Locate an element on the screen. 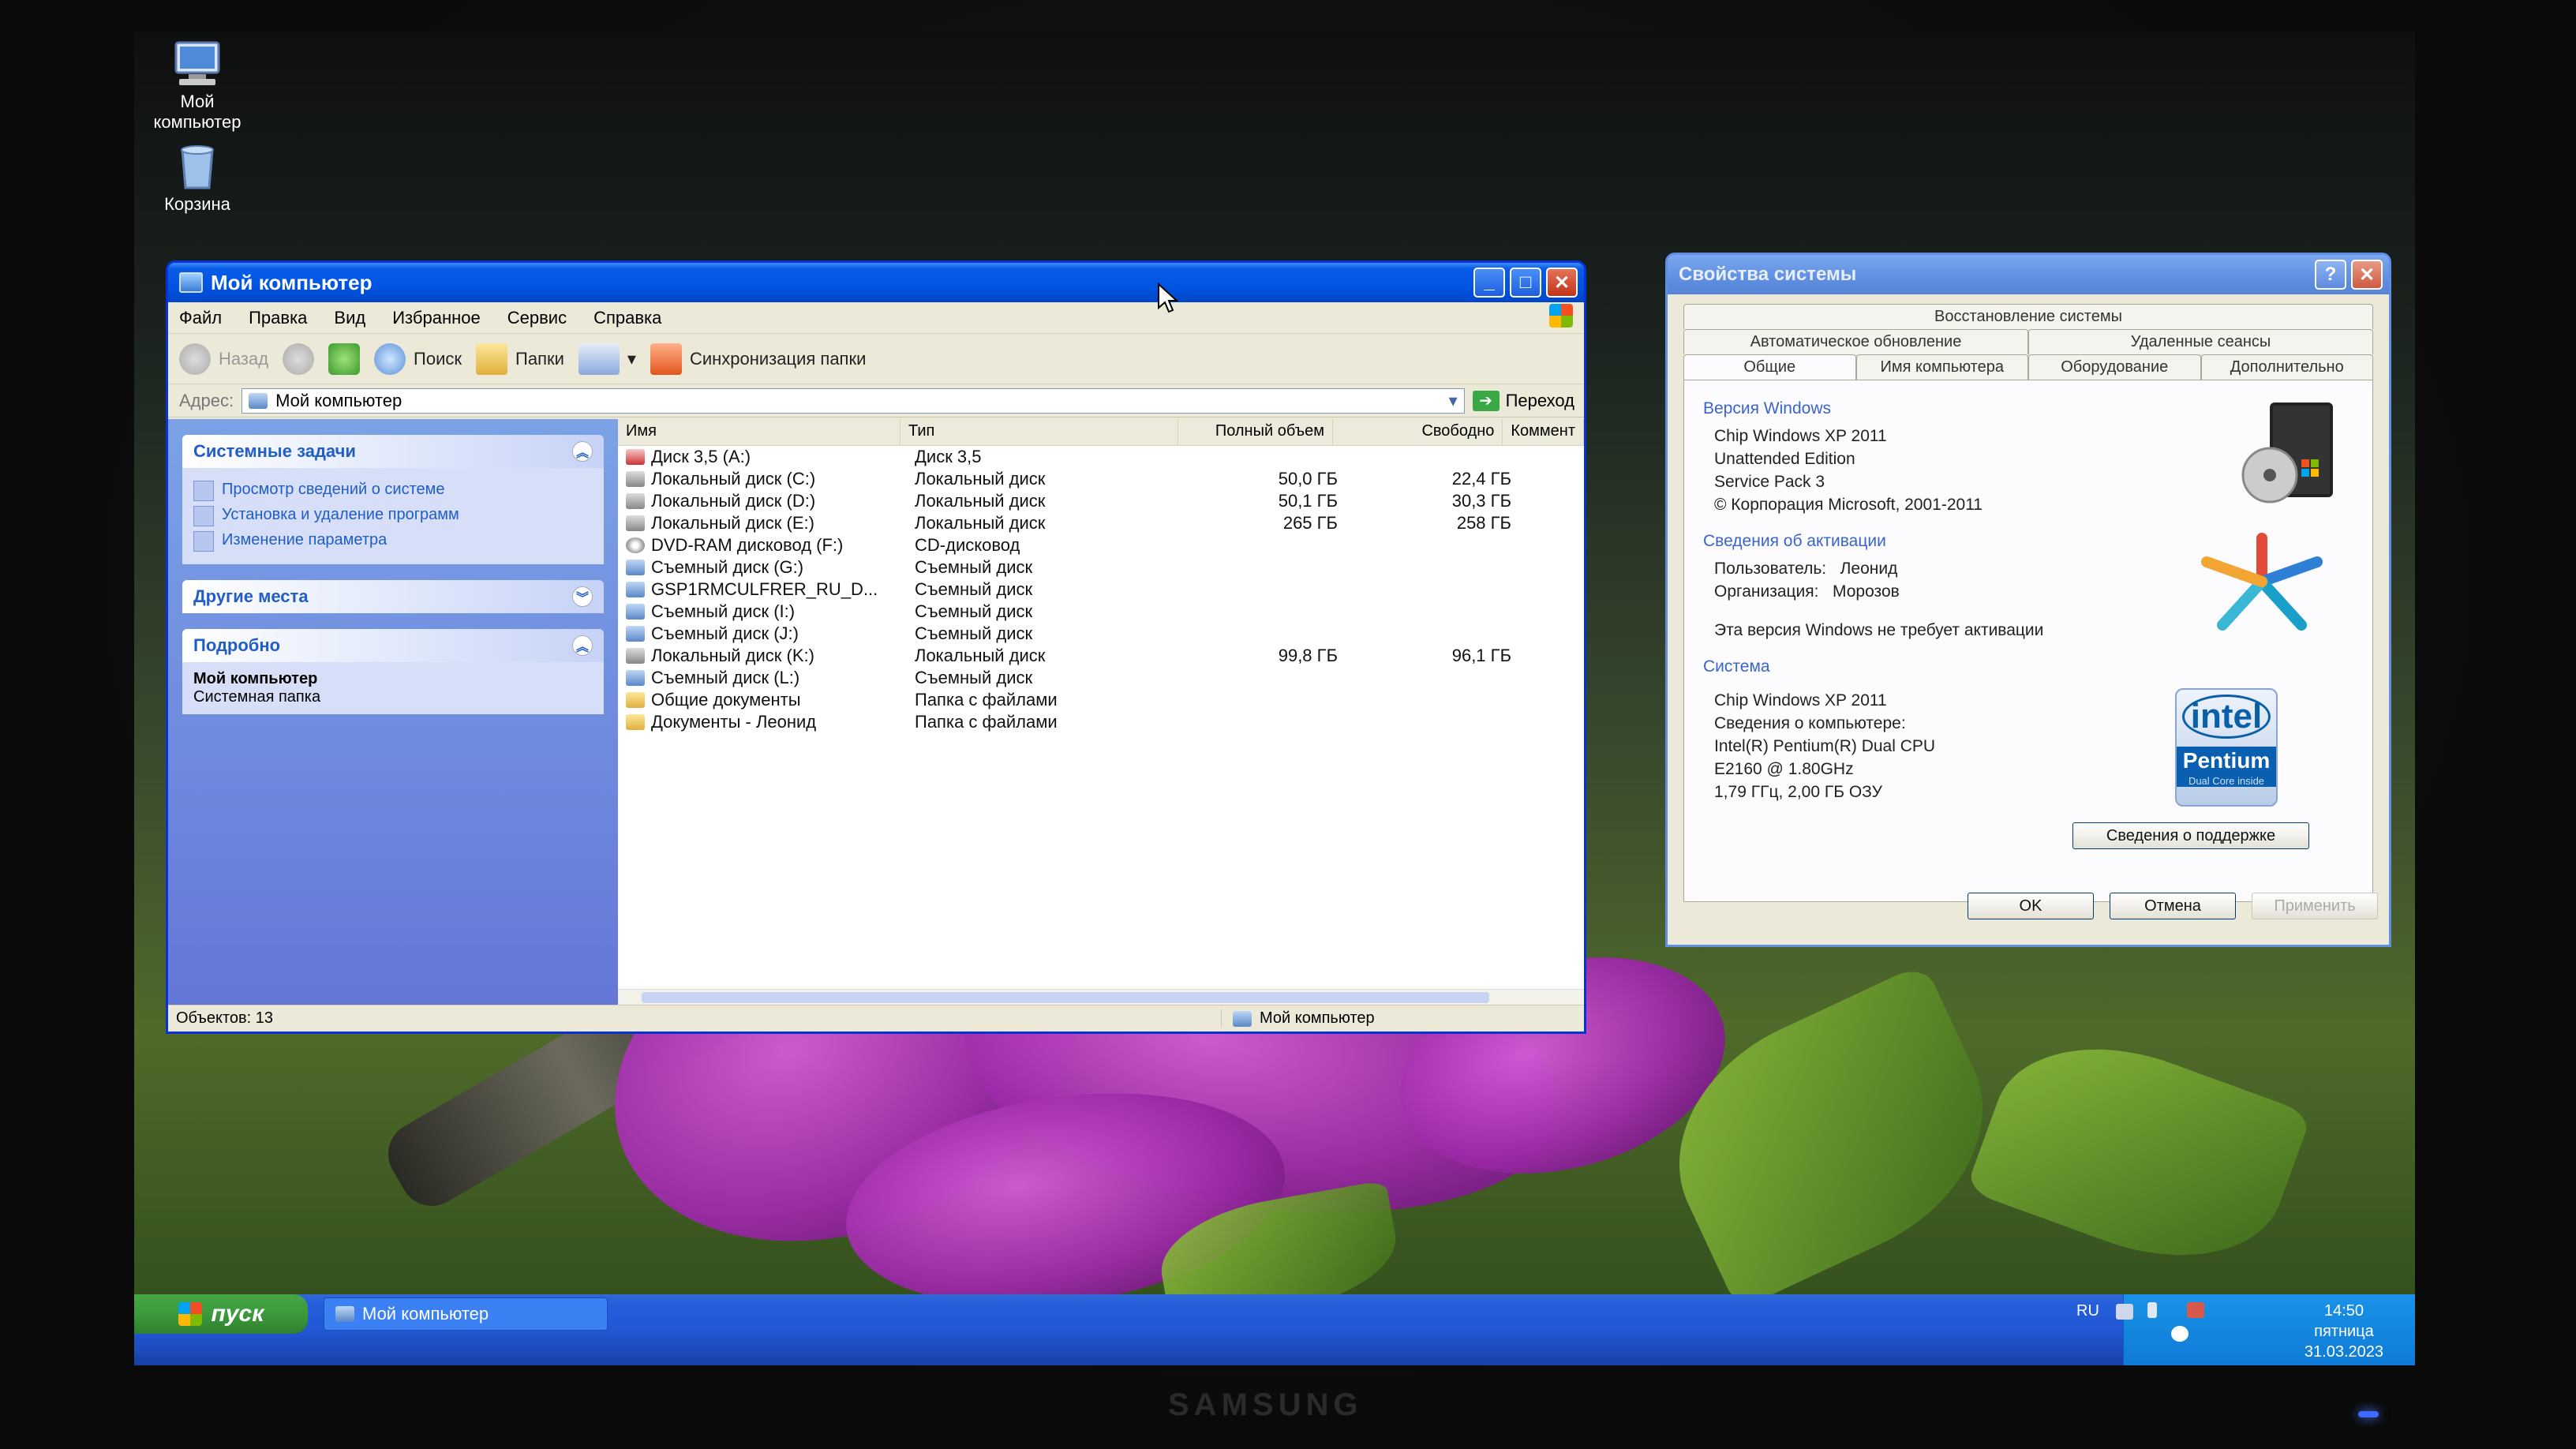 The image size is (2576, 1449). start-label: пуск is located at coordinates (237, 1314).